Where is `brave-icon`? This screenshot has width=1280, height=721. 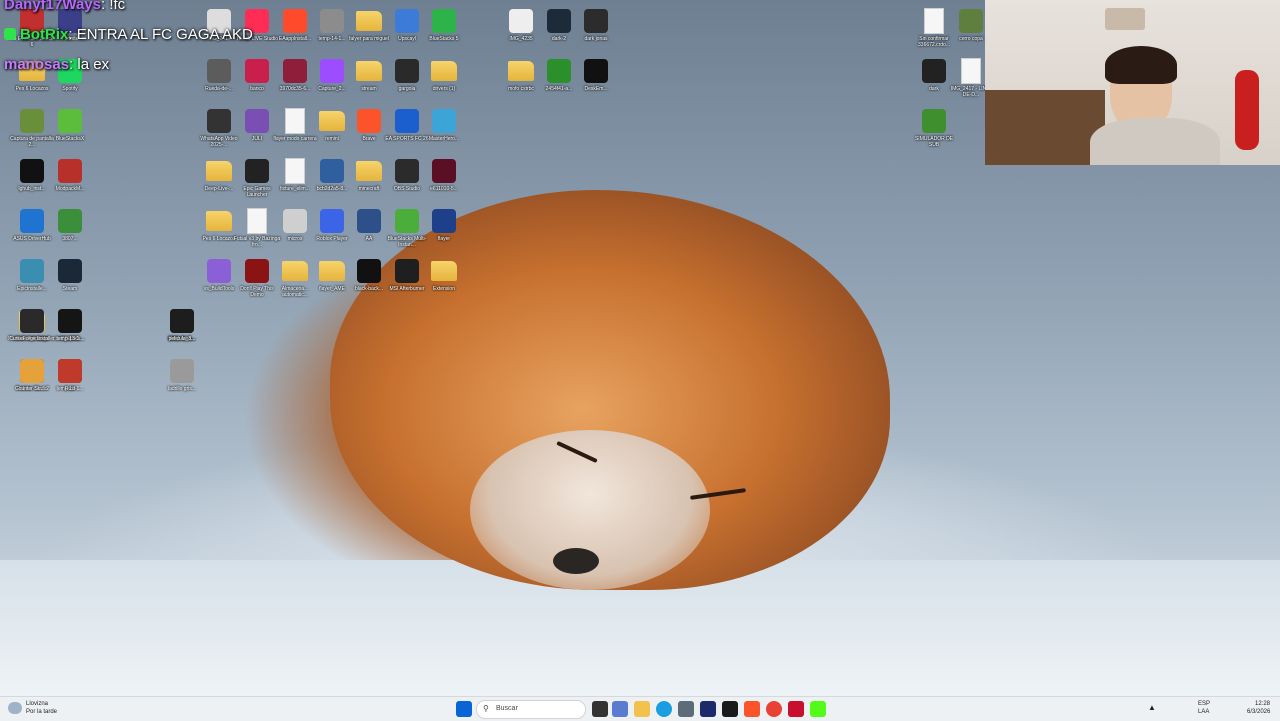
brave-icon is located at coordinates (752, 709).